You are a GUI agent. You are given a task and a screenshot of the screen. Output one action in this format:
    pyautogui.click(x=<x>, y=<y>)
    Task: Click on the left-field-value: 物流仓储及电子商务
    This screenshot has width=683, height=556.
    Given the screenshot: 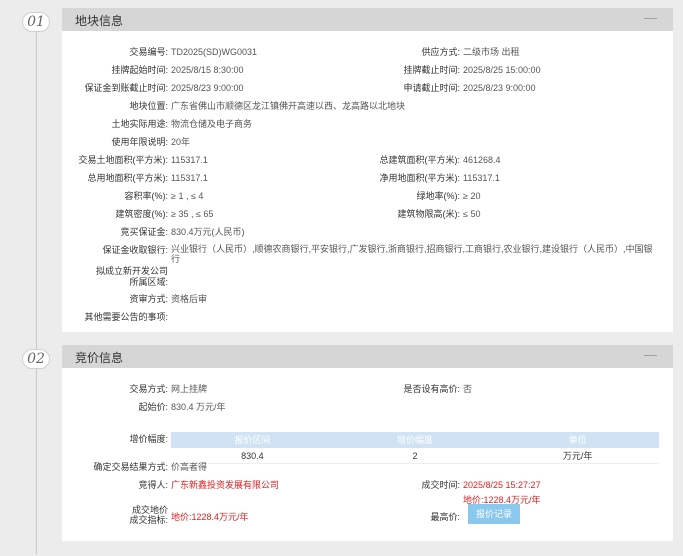 What is the action you would take?
    pyautogui.click(x=212, y=124)
    